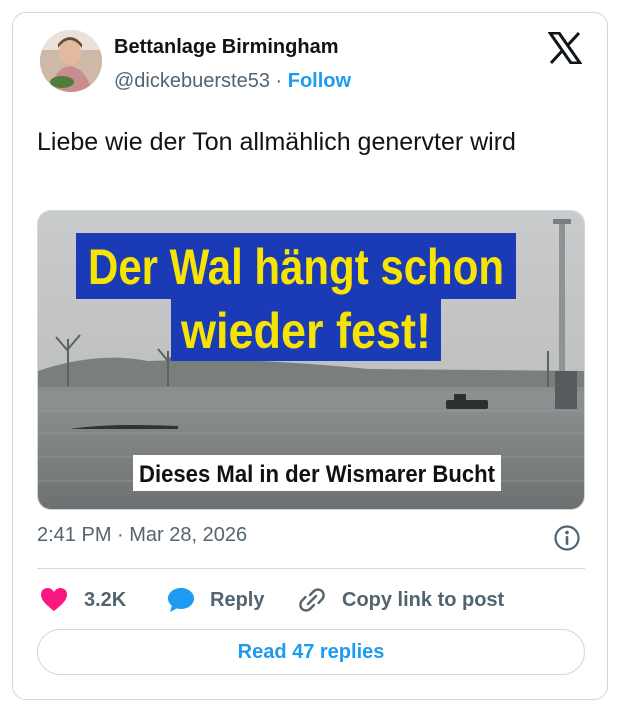 Image resolution: width=620 pixels, height=712 pixels. I want to click on reply-label: Reply, so click(237, 599).